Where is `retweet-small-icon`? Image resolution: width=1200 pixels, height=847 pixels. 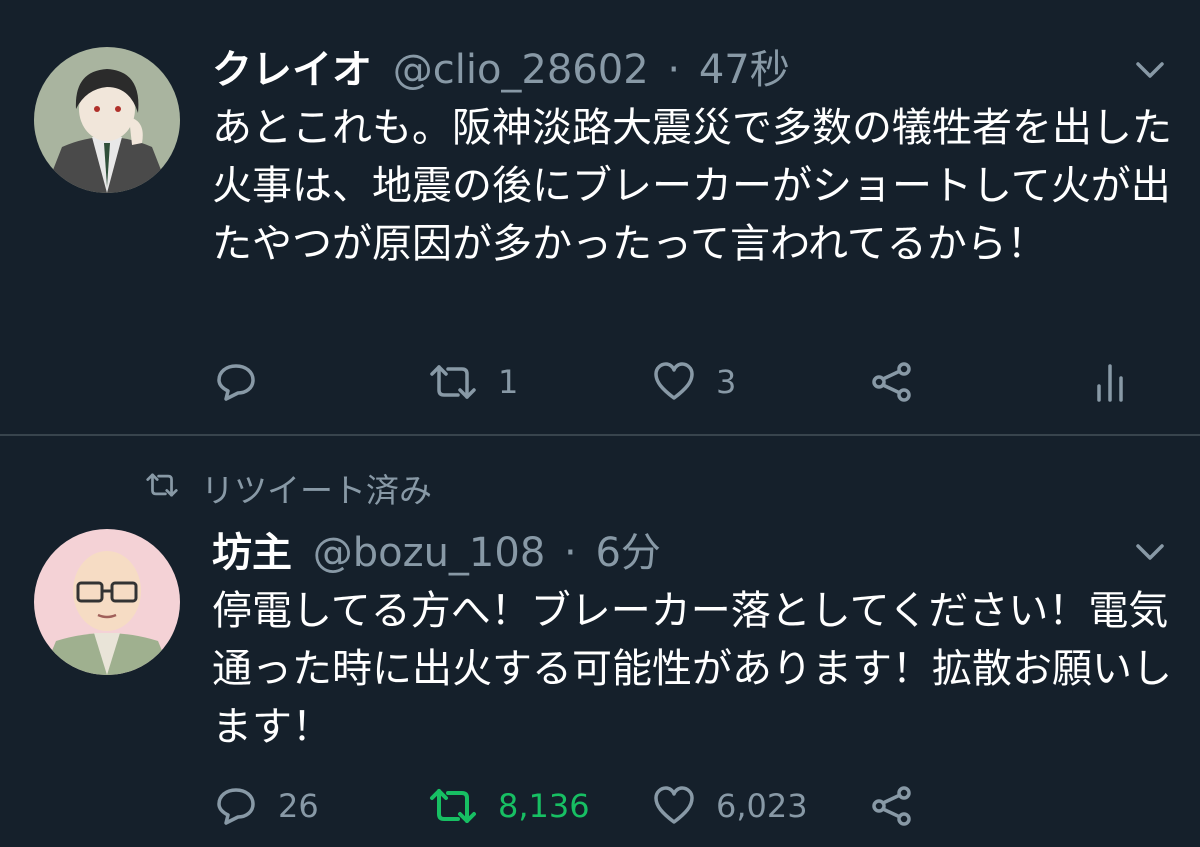 retweet-small-icon is located at coordinates (162, 488).